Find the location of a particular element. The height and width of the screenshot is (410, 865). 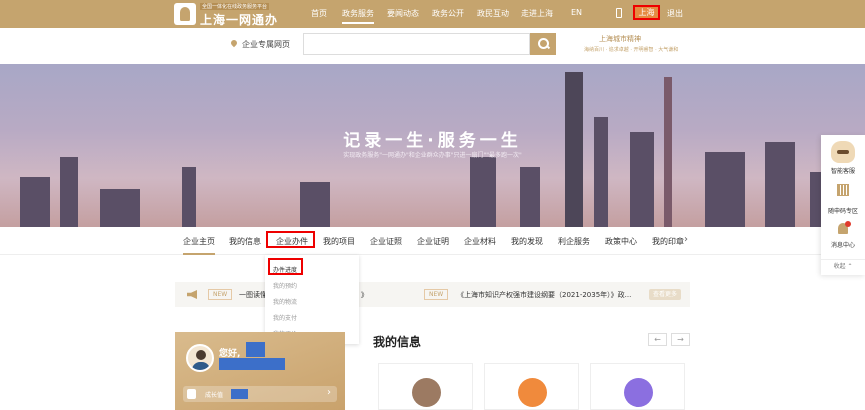

nav-about-shanghai: 走进上海 is located at coordinates (537, 13).